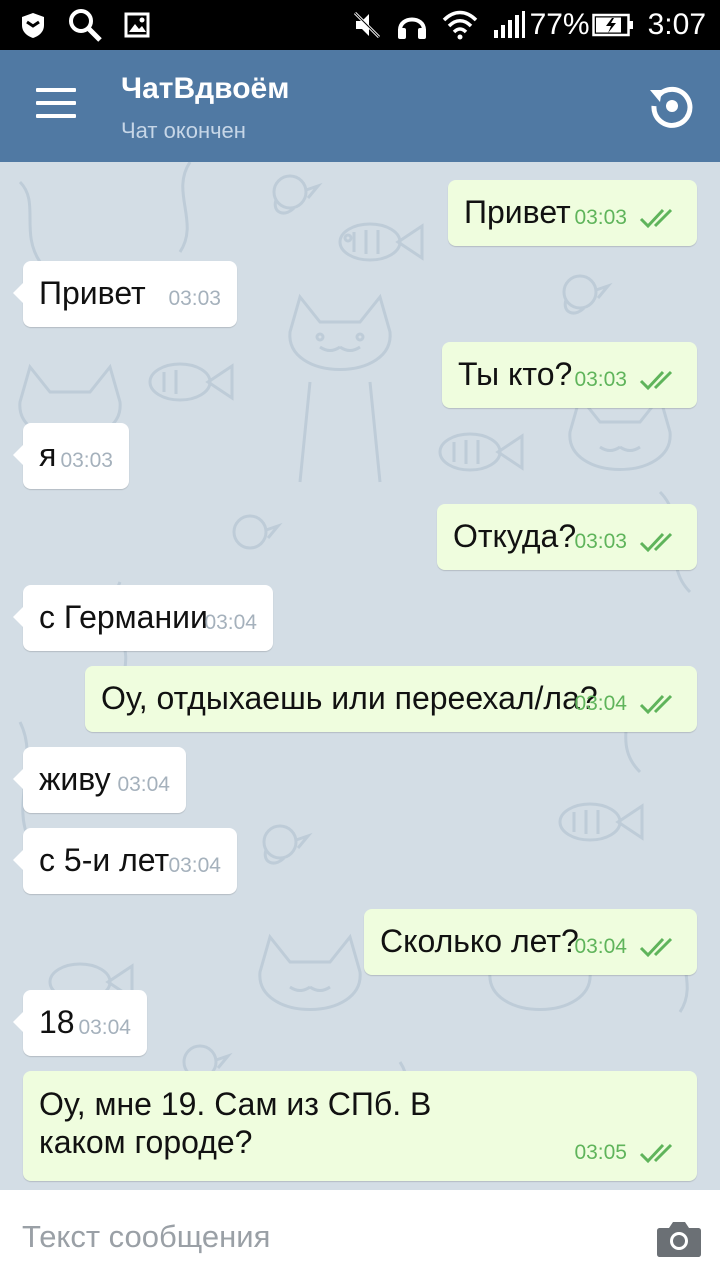 The height and width of the screenshot is (1280, 720). What do you see at coordinates (479, 941) in the screenshot?
I see `message-text: Сколько лет?` at bounding box center [479, 941].